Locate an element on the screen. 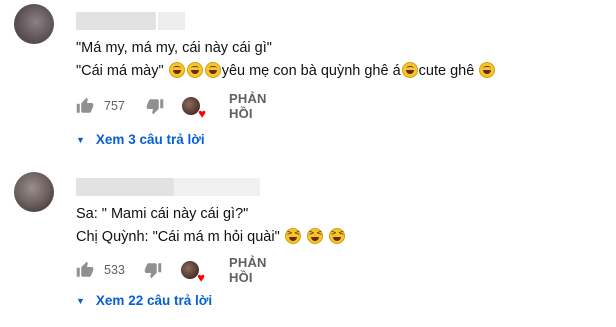 The image size is (616, 327). like-count: 533 is located at coordinates (114, 270).